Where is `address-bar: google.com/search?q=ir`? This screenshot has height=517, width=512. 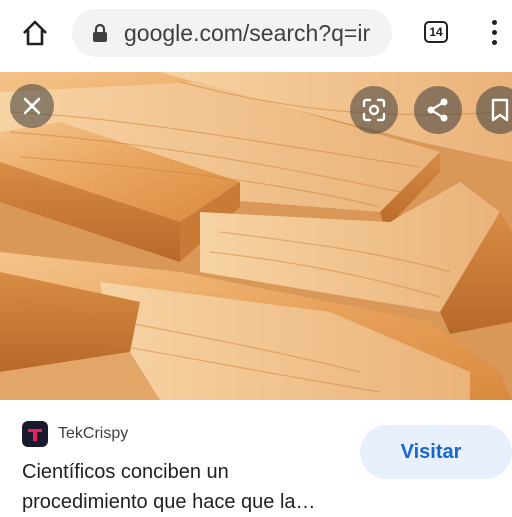 address-bar: google.com/search?q=ir is located at coordinates (232, 33).